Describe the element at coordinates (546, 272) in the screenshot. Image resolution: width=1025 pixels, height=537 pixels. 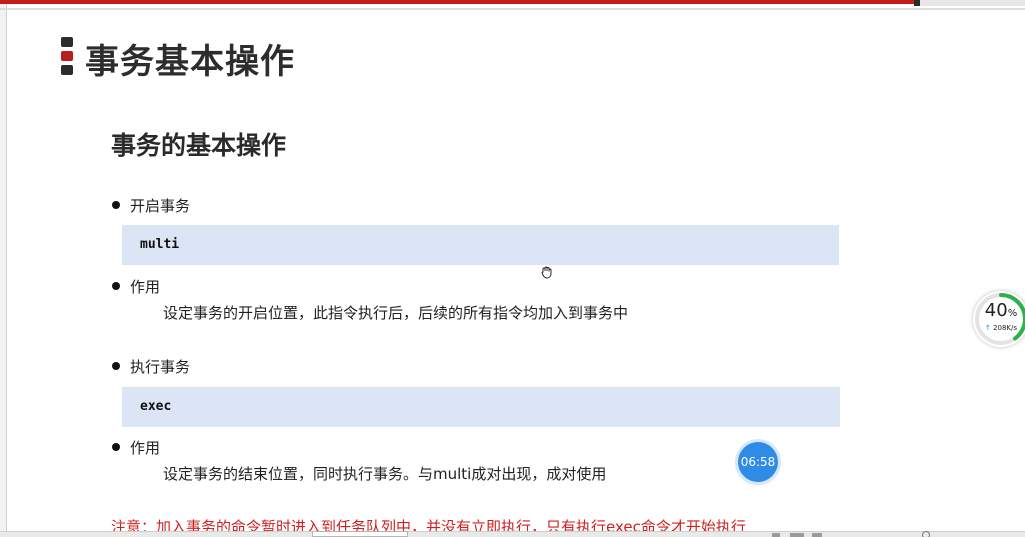
I see `hand-grab-cursor-icon` at that location.